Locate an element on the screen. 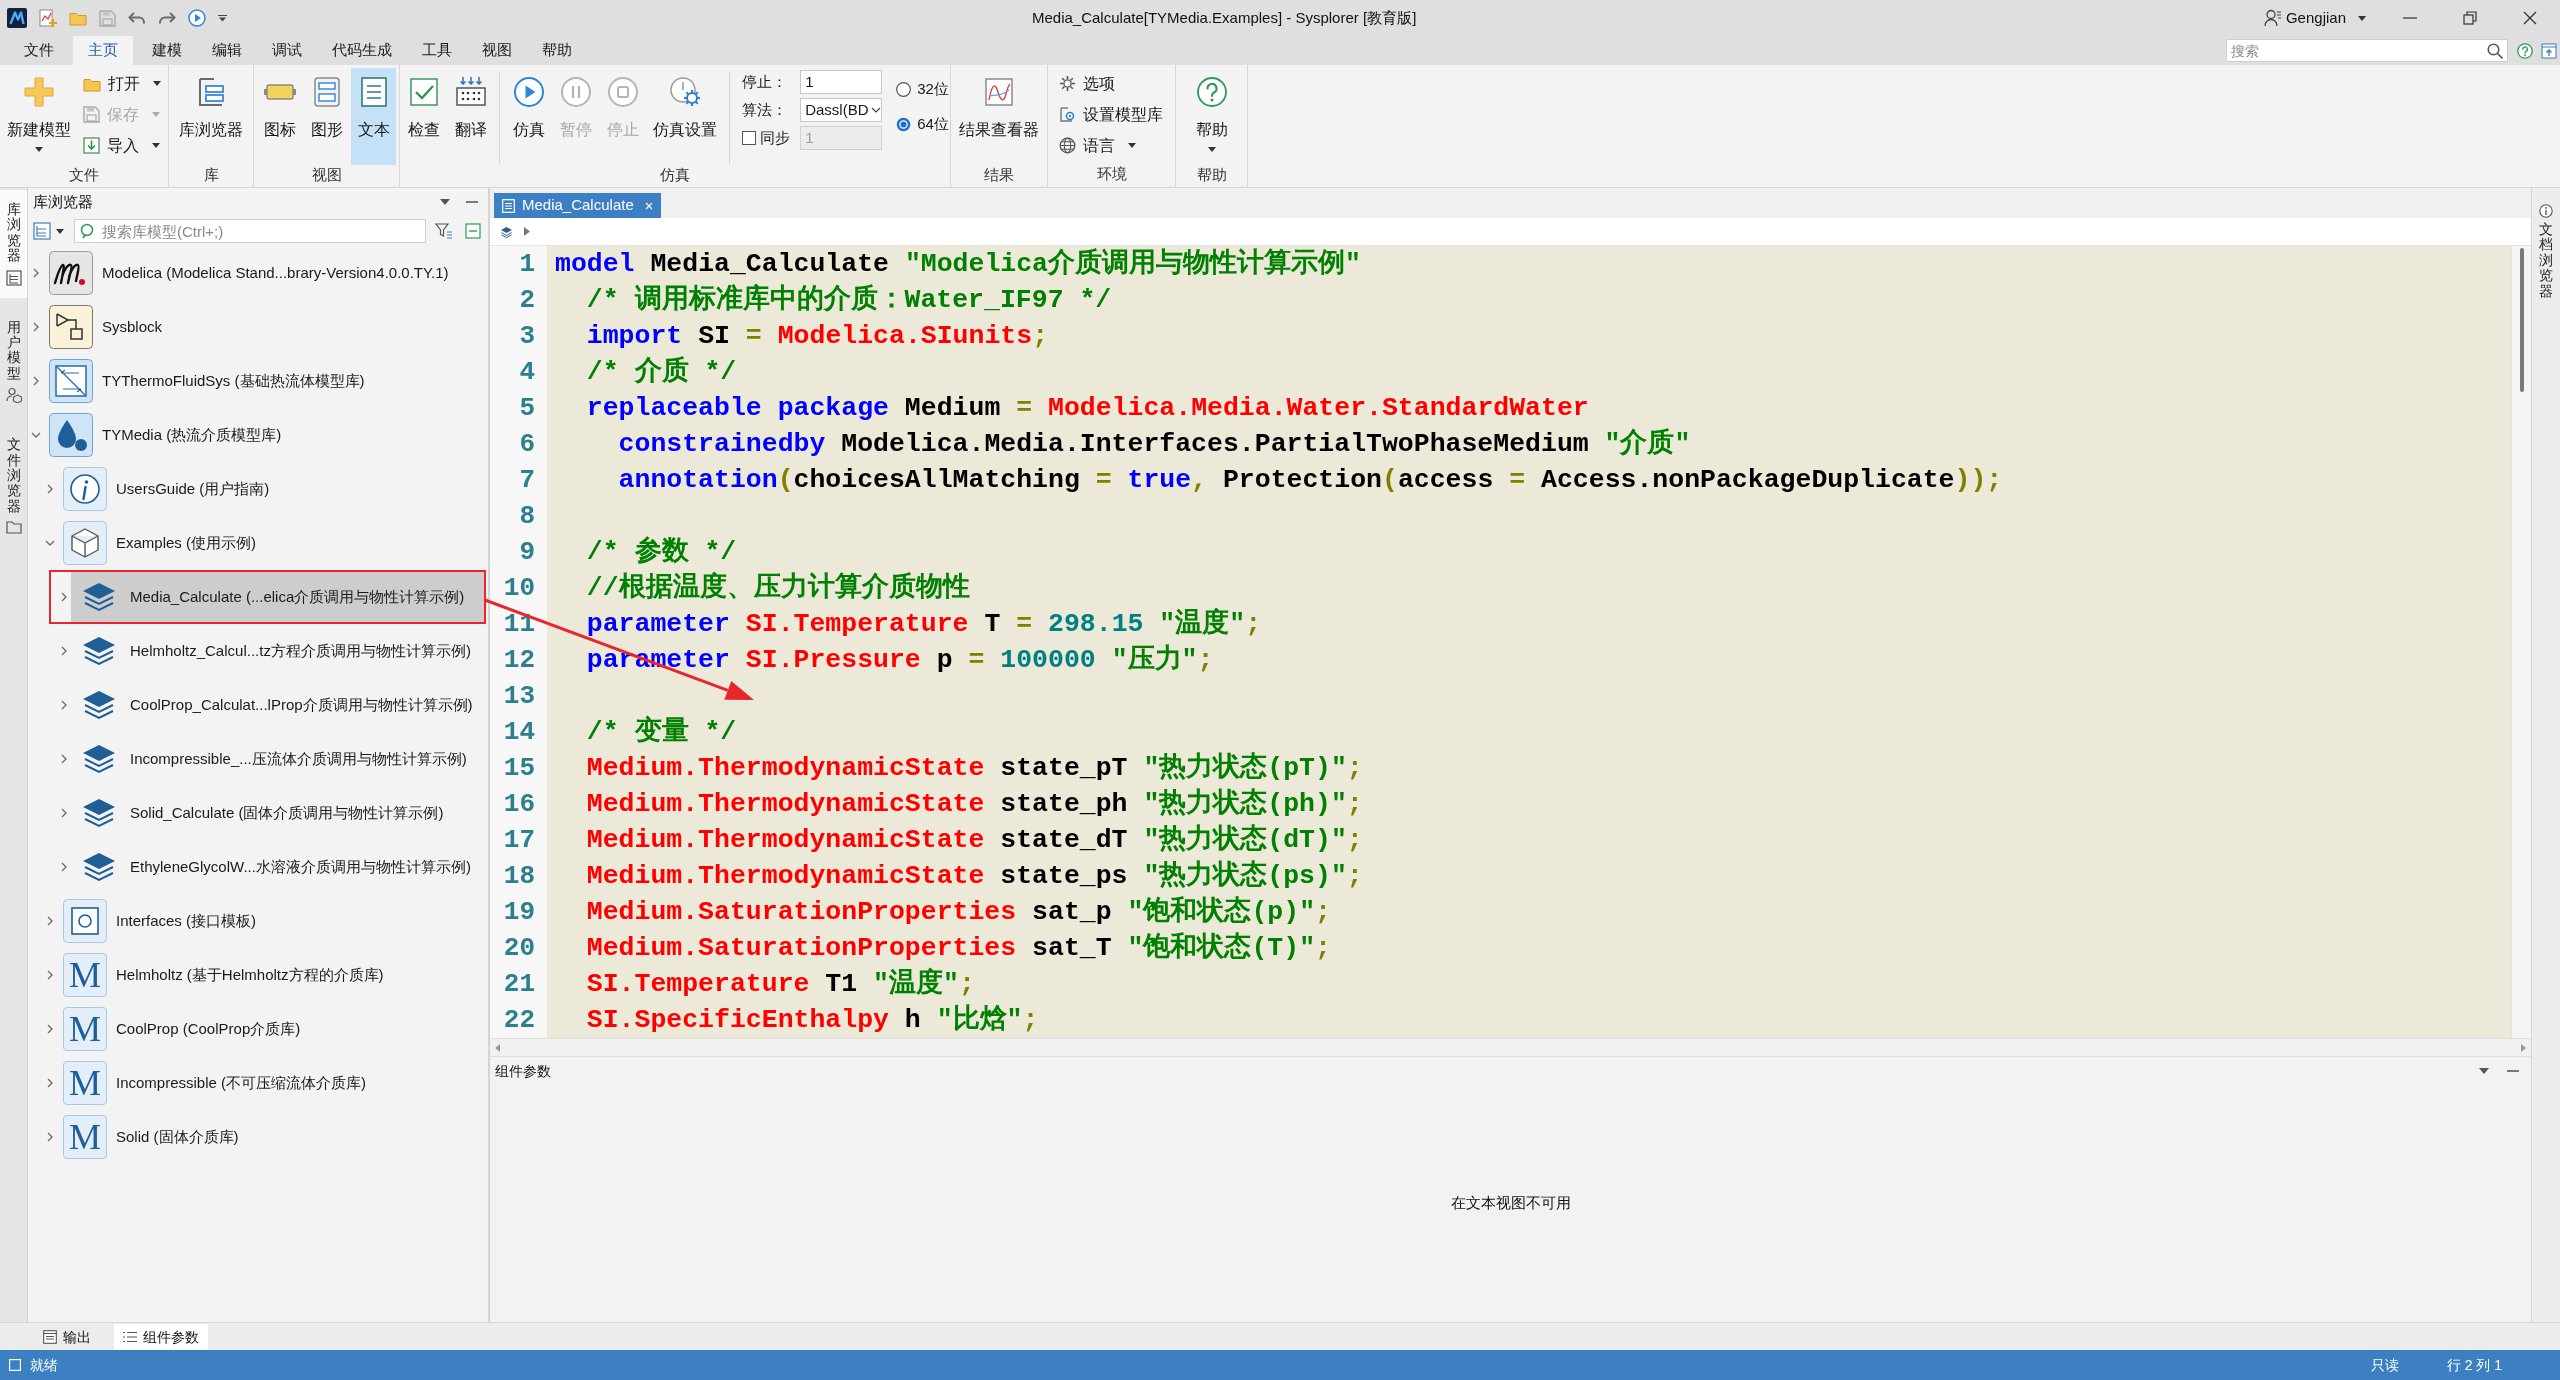 The width and height of the screenshot is (2560, 1380). side-tab: 库浏览器 is located at coordinates (13, 244).